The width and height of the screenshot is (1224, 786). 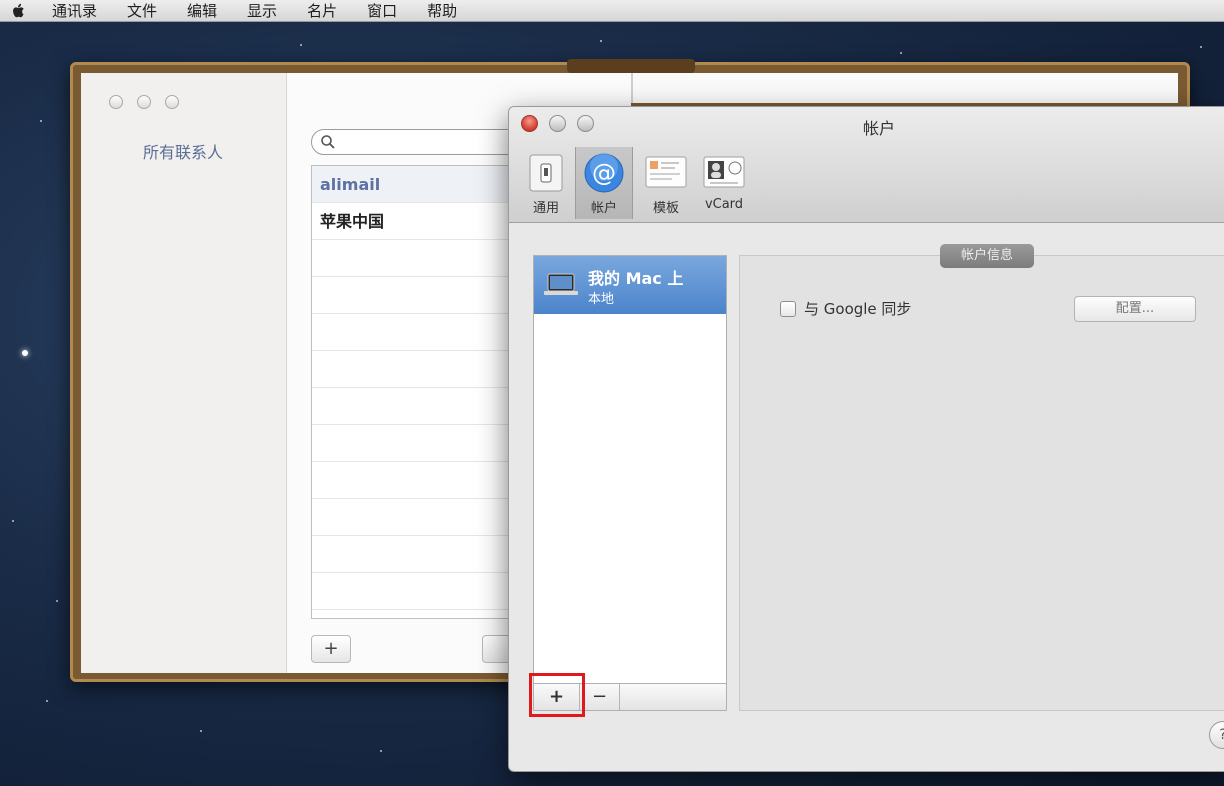 What do you see at coordinates (987, 256) in the screenshot?
I see `tab-account-info: 帐户信息` at bounding box center [987, 256].